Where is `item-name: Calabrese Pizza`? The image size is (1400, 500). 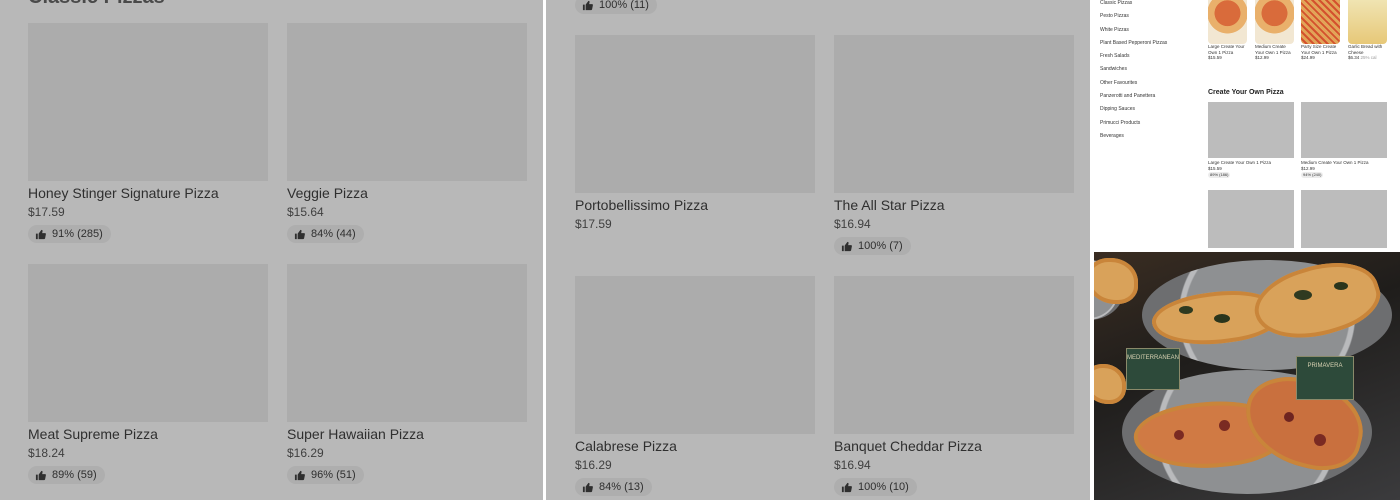 item-name: Calabrese Pizza is located at coordinates (695, 446).